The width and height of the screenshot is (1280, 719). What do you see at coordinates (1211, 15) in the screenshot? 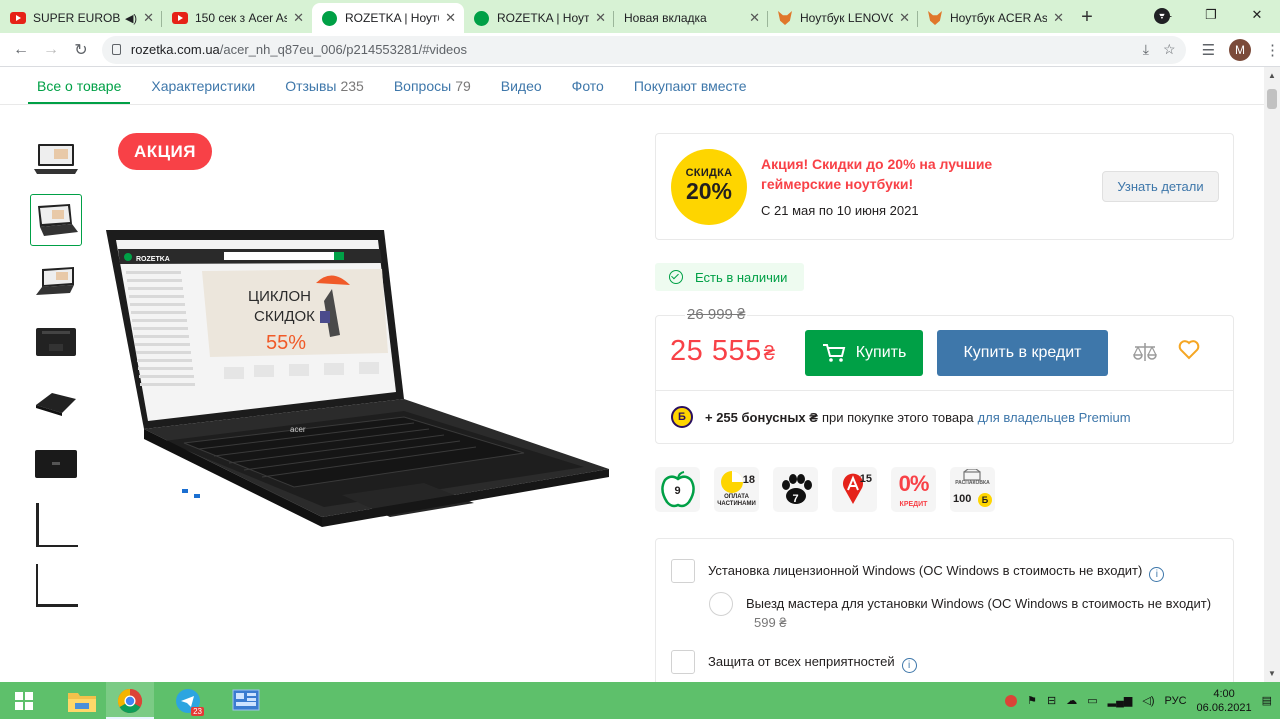
I see `restore-icon: ❐` at bounding box center [1211, 15].